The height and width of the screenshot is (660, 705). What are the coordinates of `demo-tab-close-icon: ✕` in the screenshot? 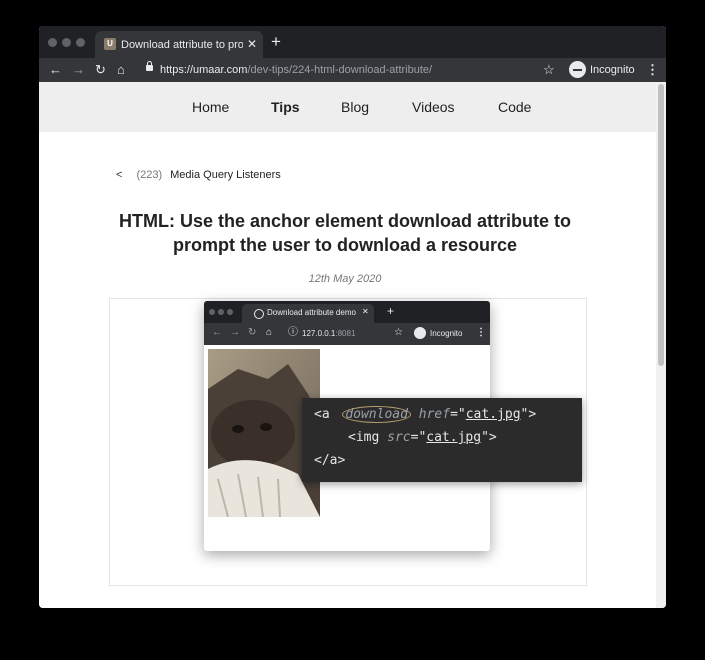 It's located at (365, 311).